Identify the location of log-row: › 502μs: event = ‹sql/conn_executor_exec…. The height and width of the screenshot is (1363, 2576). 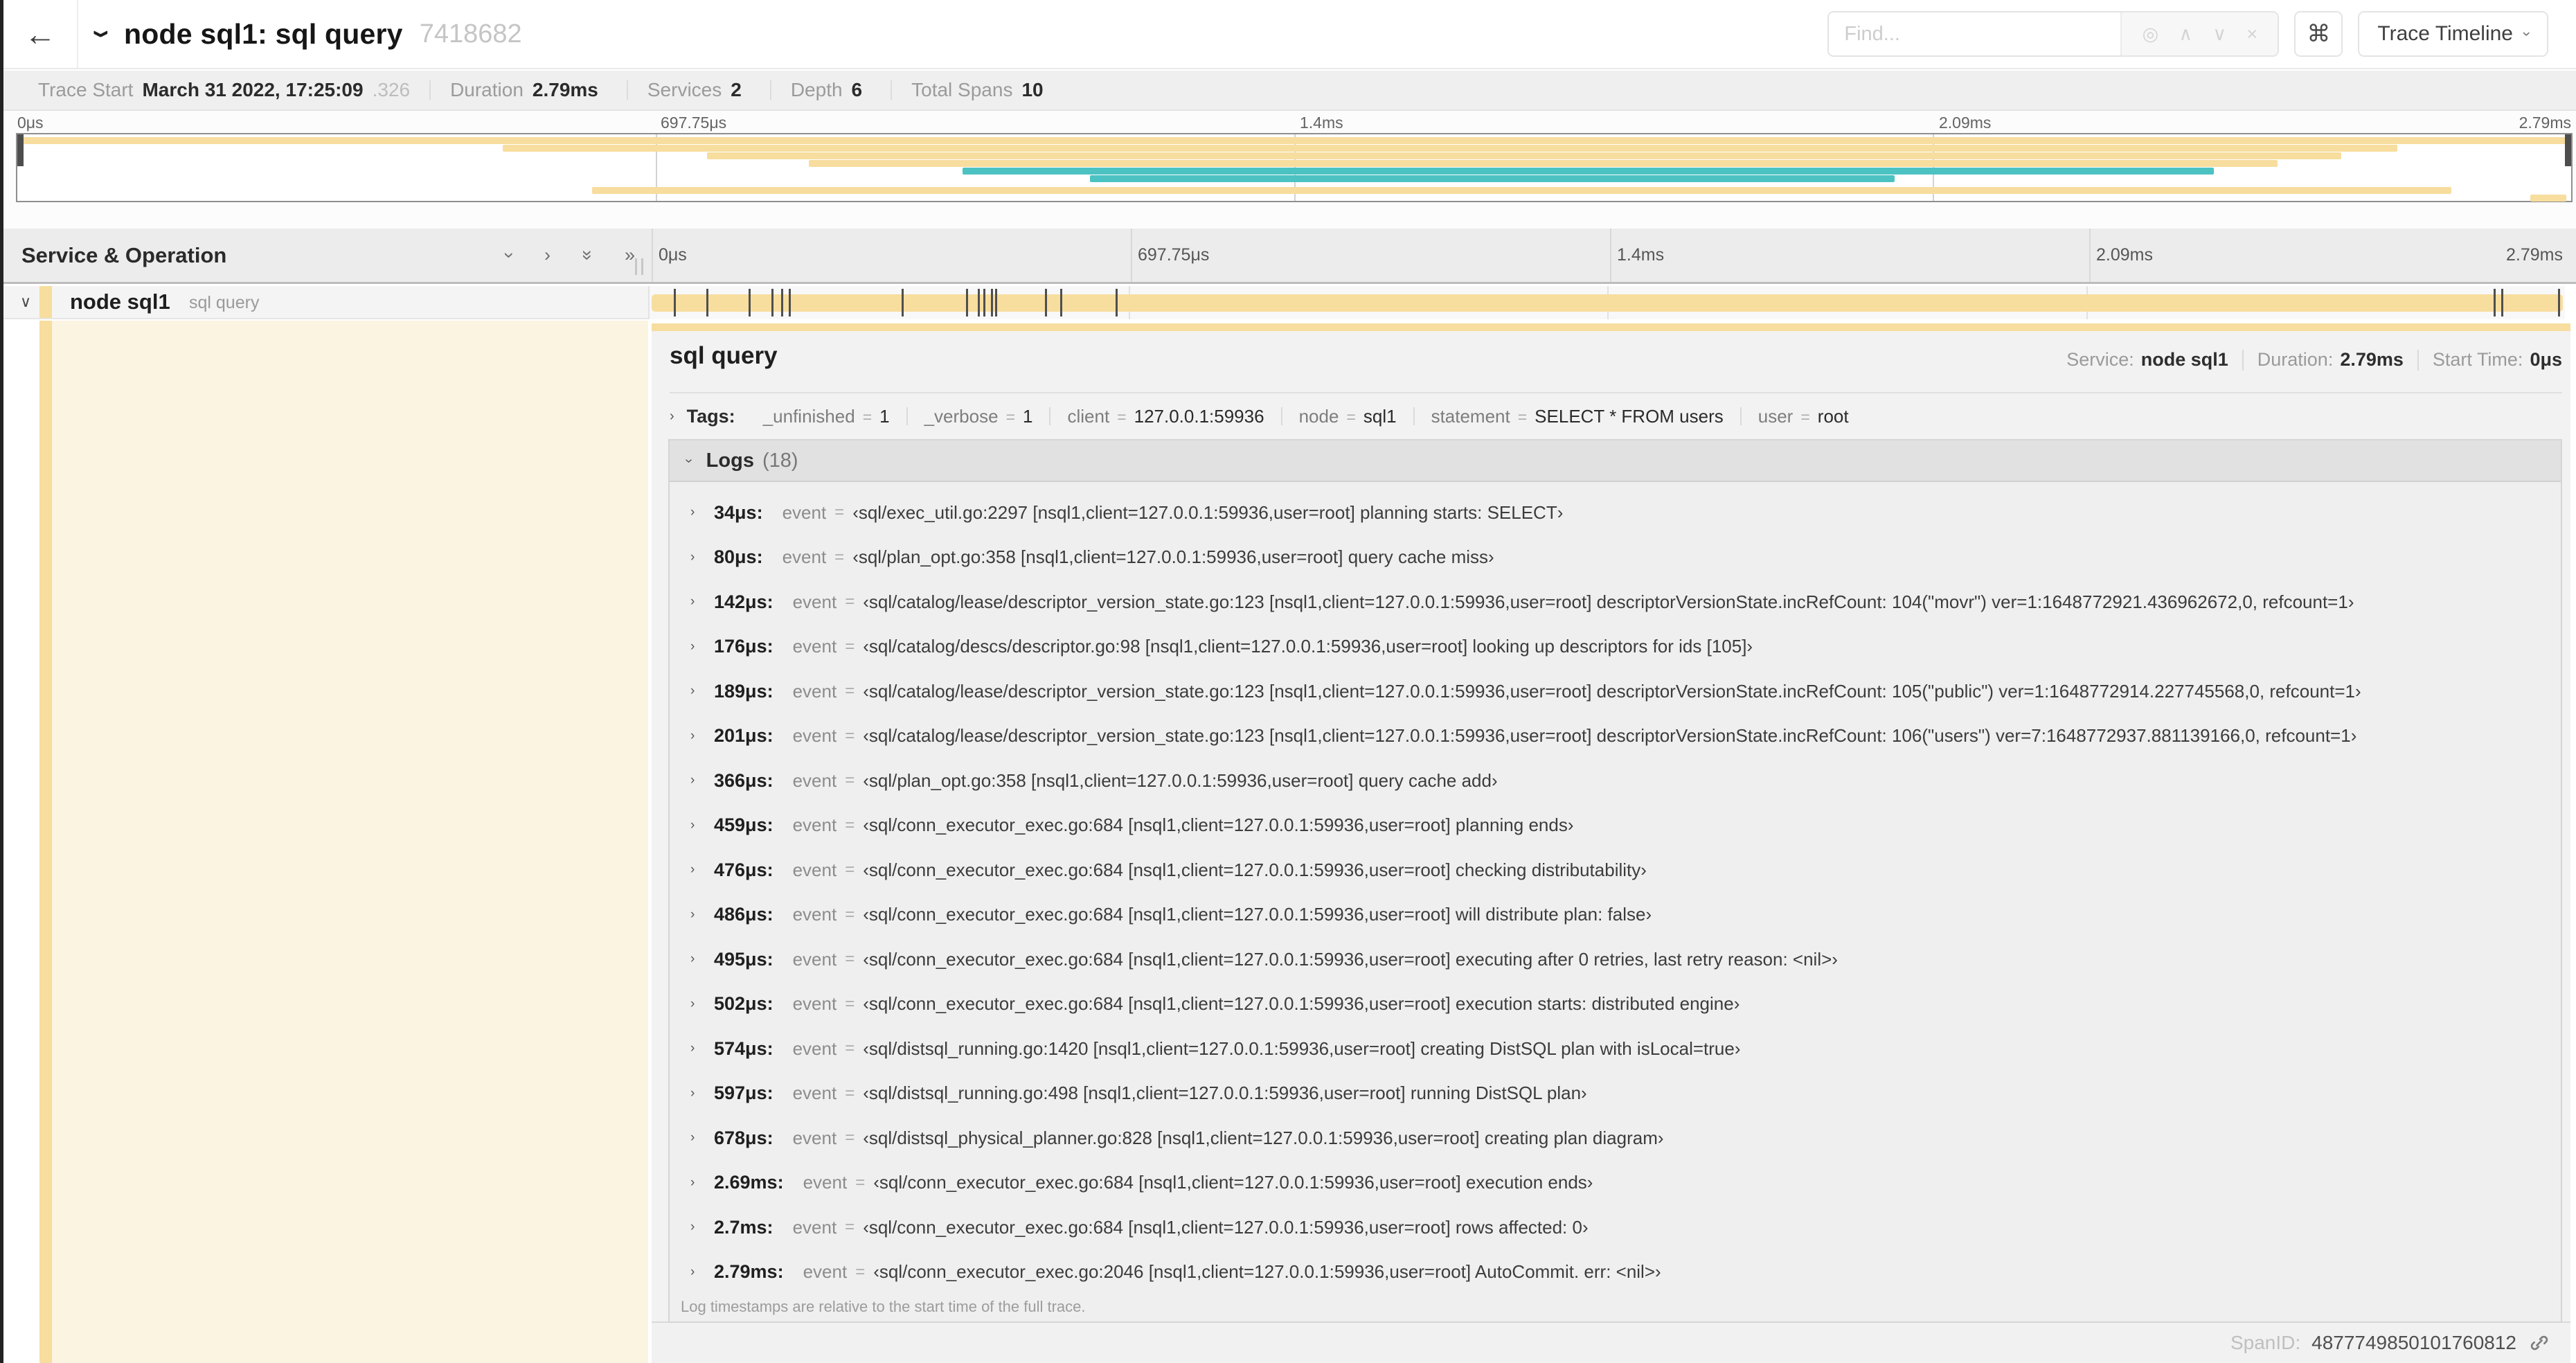
(1615, 1005).